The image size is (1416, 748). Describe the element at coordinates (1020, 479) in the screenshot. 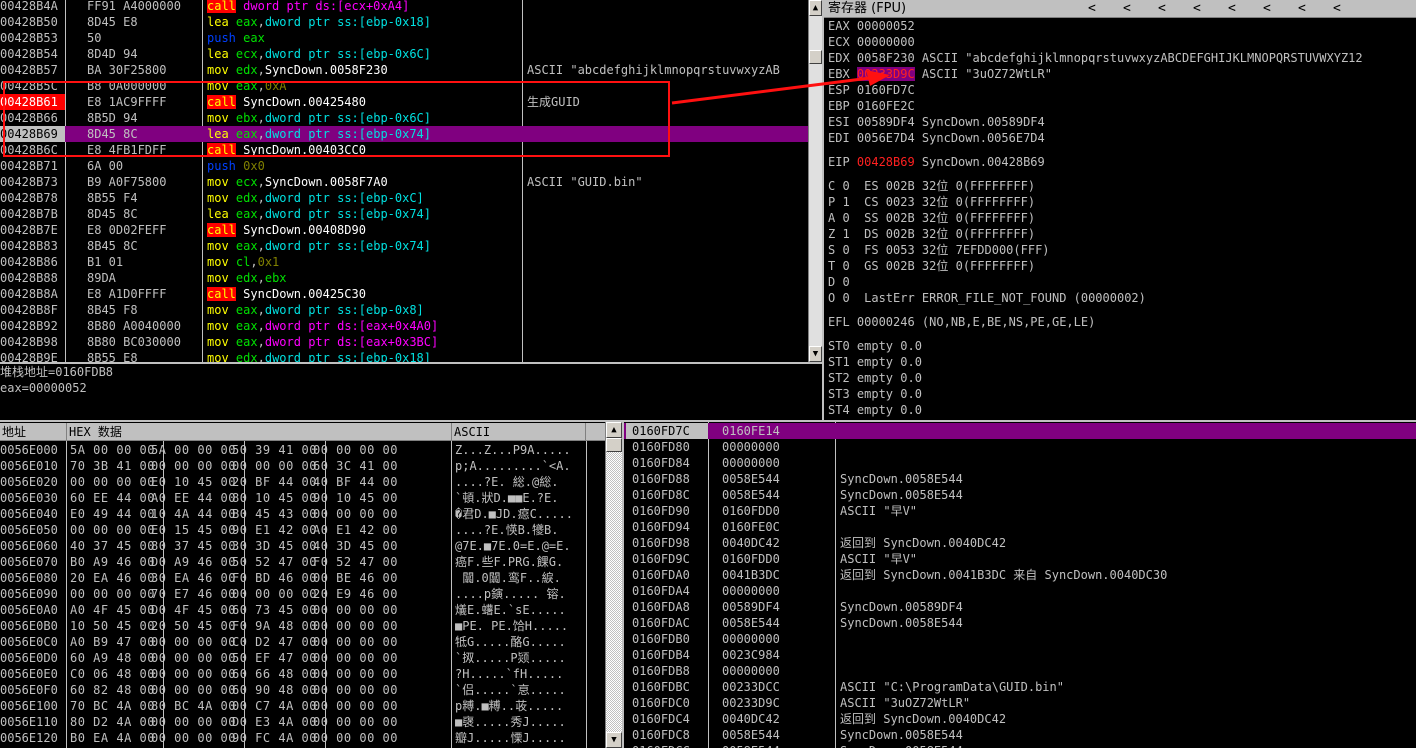

I see `stack-row: 0160FD88 0058E544 SyncDown.0058E544` at that location.